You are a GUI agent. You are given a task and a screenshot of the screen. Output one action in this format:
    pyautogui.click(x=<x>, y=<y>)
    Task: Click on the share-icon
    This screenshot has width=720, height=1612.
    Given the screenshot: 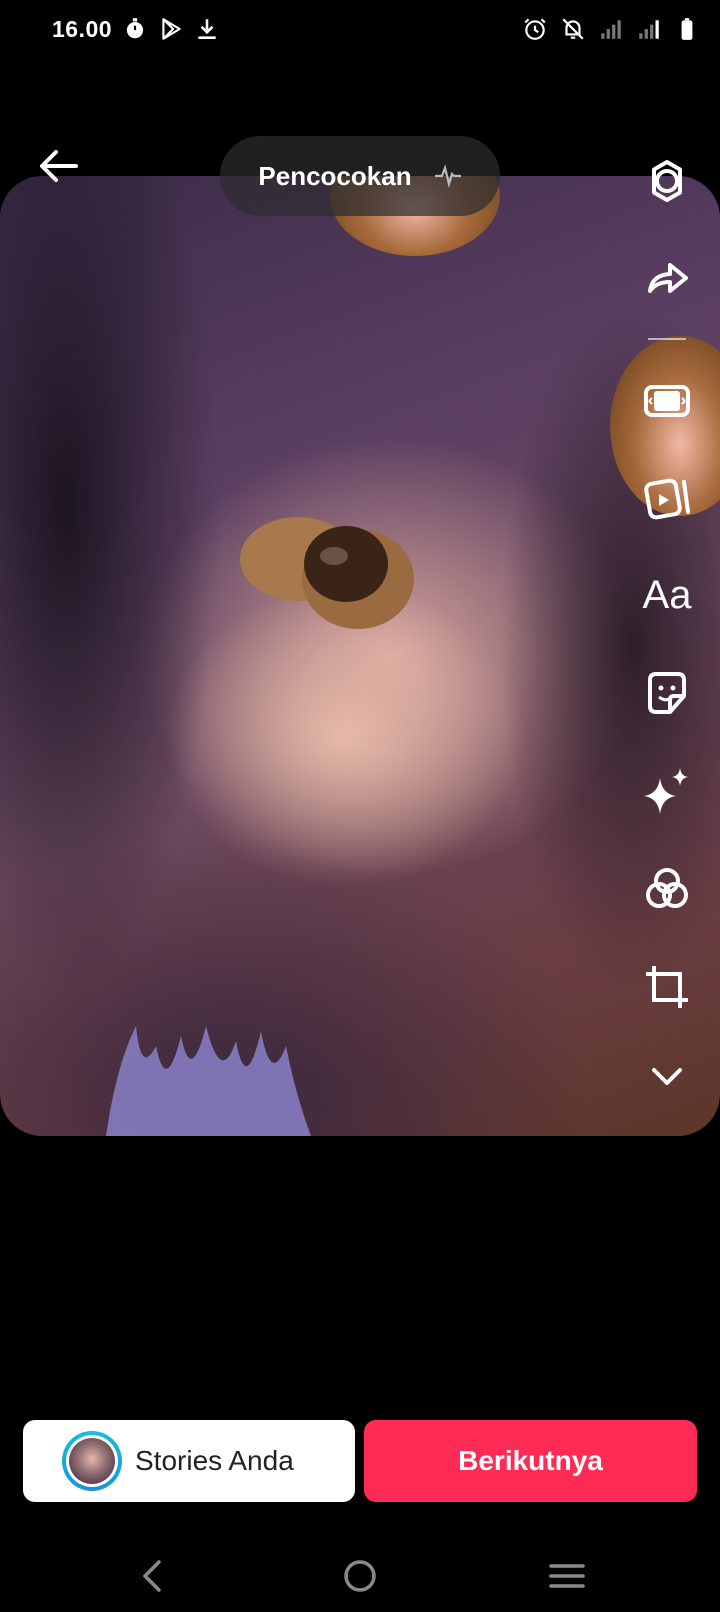 What is the action you would take?
    pyautogui.click(x=668, y=278)
    